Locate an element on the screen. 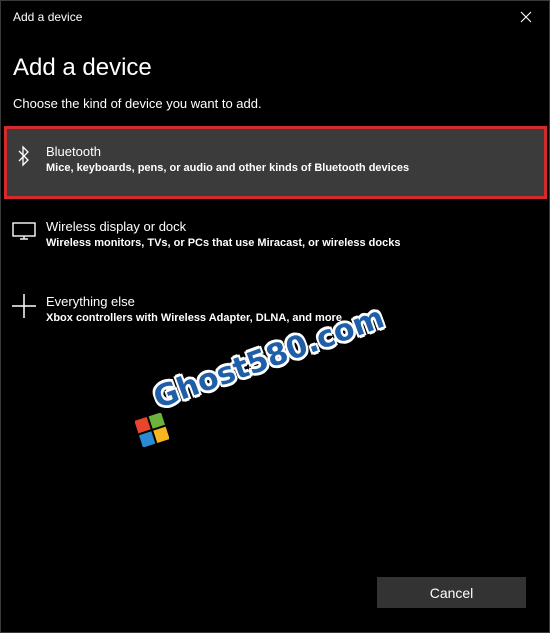 This screenshot has height=633, width=550. bluetooth-icon is located at coordinates (24, 156).